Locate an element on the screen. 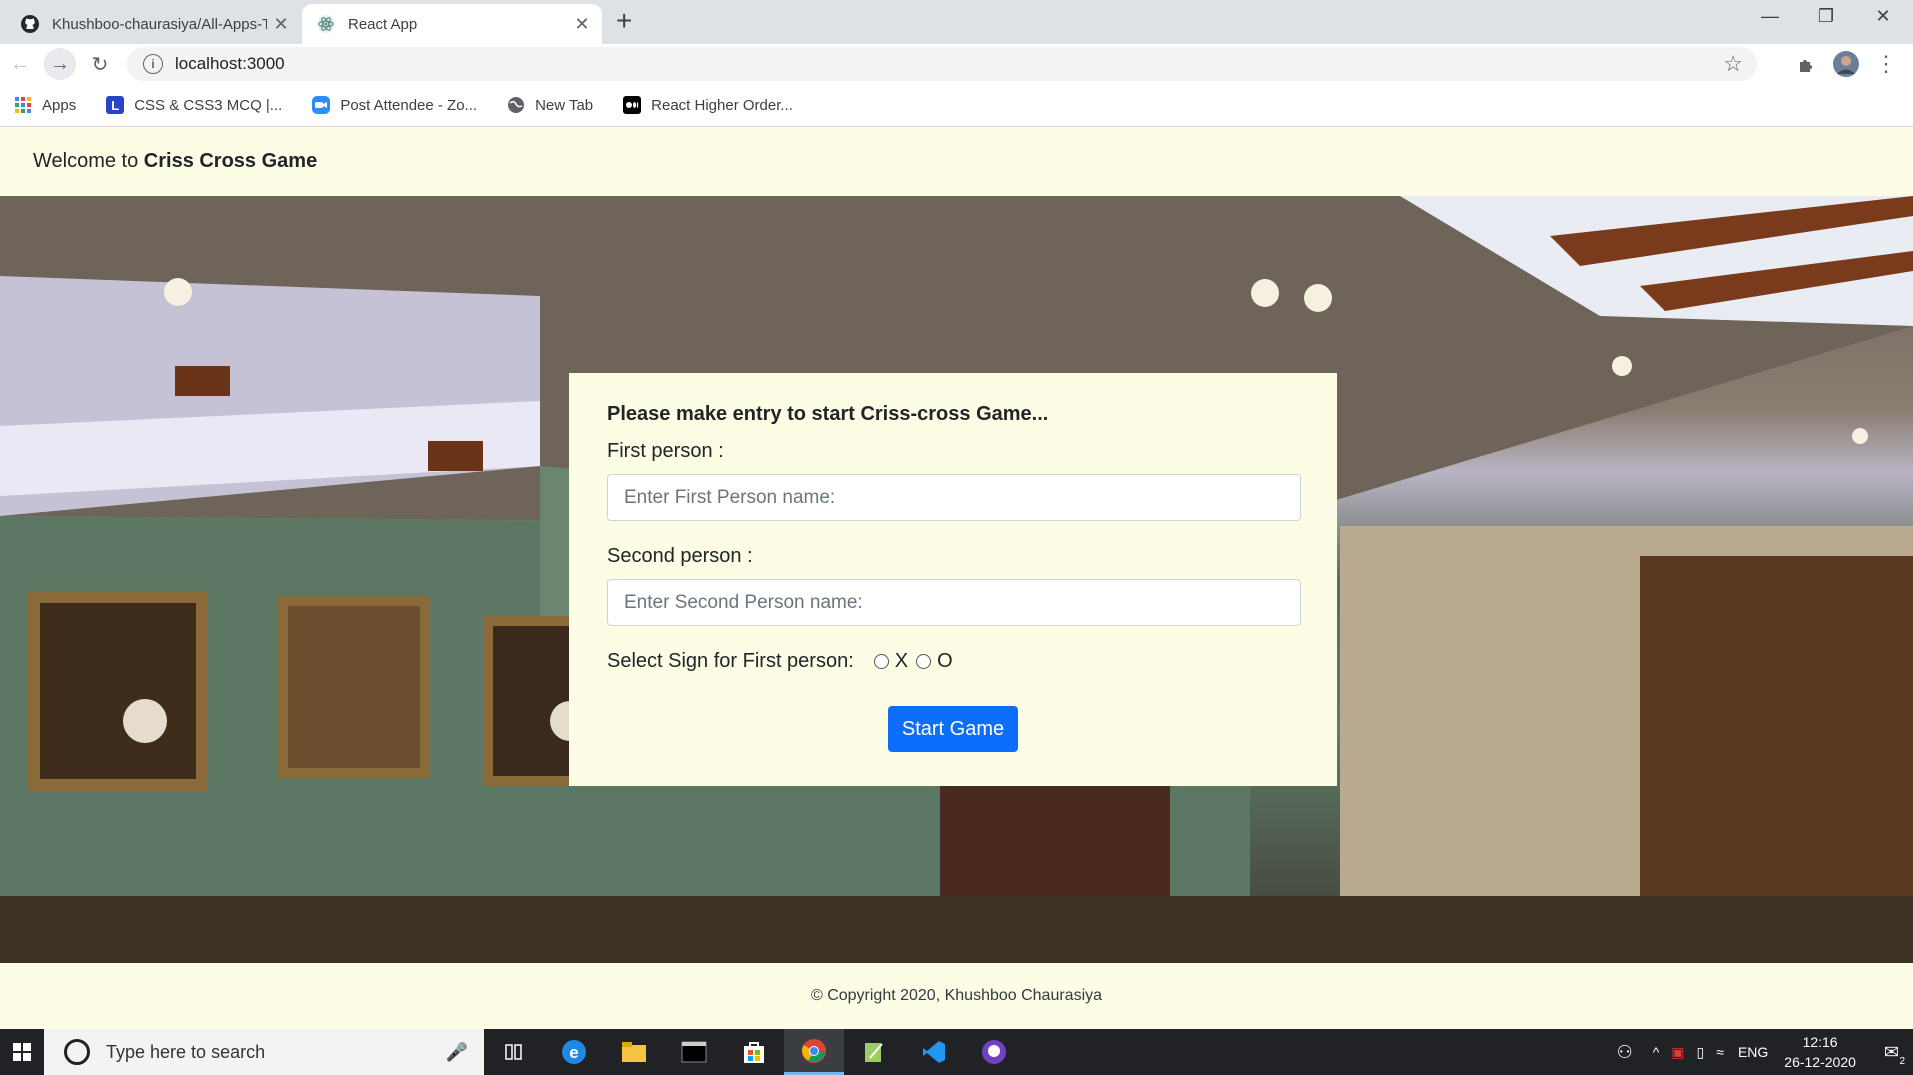 The height and width of the screenshot is (1075, 1913). first-person-label: First person : is located at coordinates (665, 451).